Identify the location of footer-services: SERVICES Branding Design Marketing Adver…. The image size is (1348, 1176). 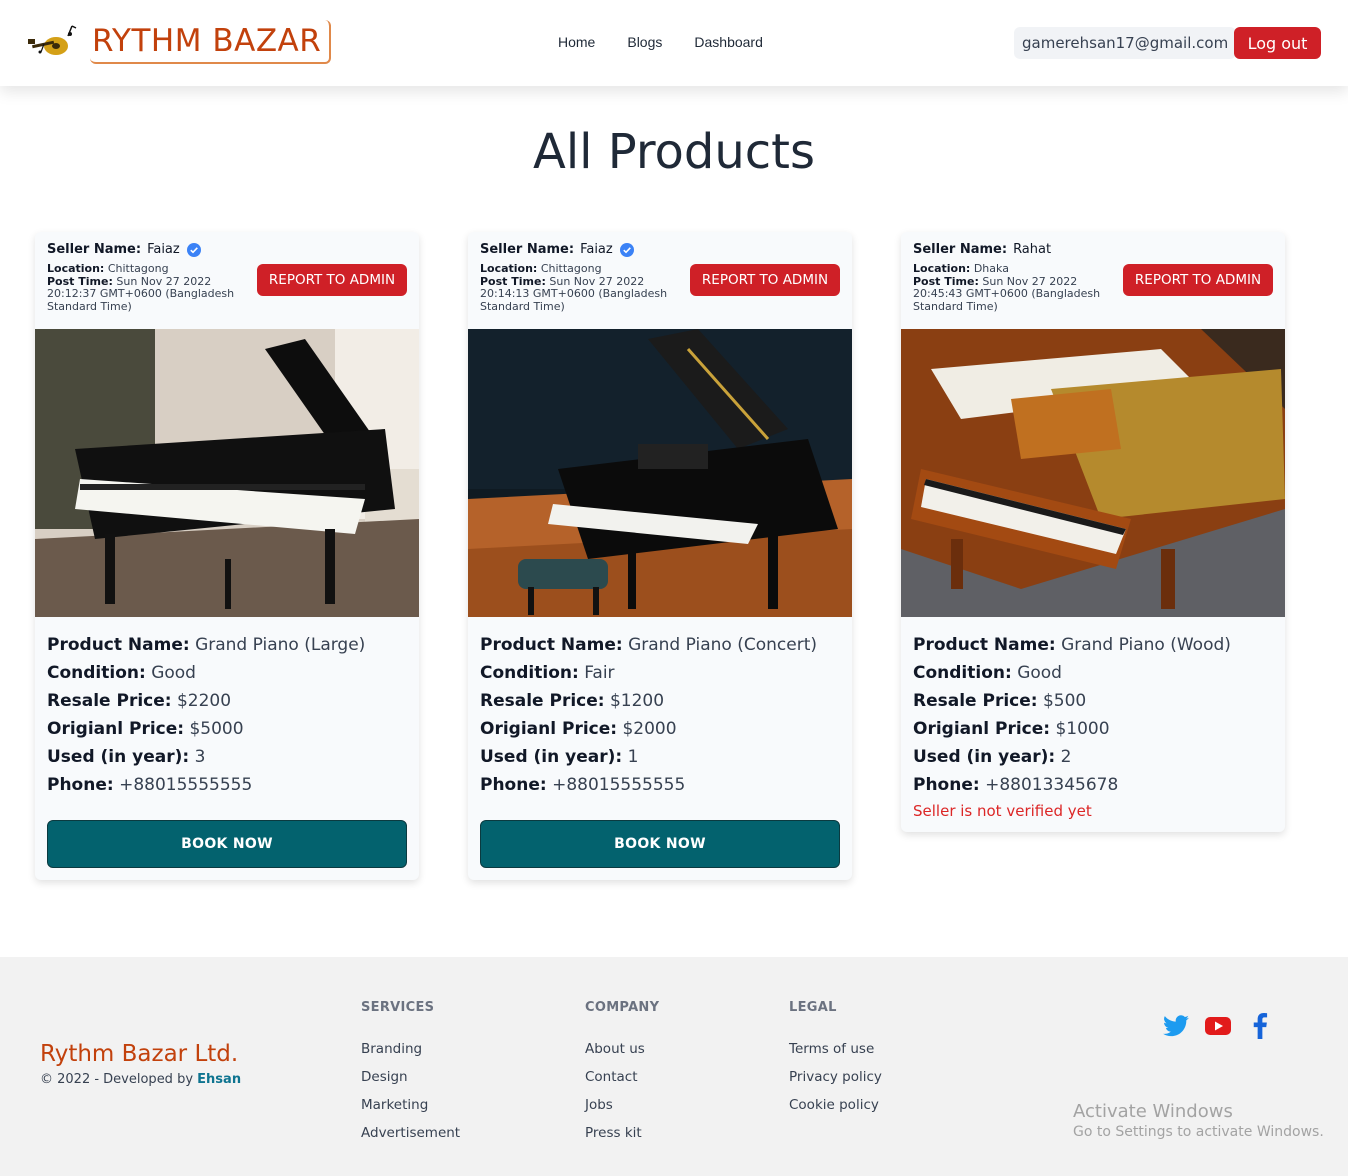
(410, 1073).